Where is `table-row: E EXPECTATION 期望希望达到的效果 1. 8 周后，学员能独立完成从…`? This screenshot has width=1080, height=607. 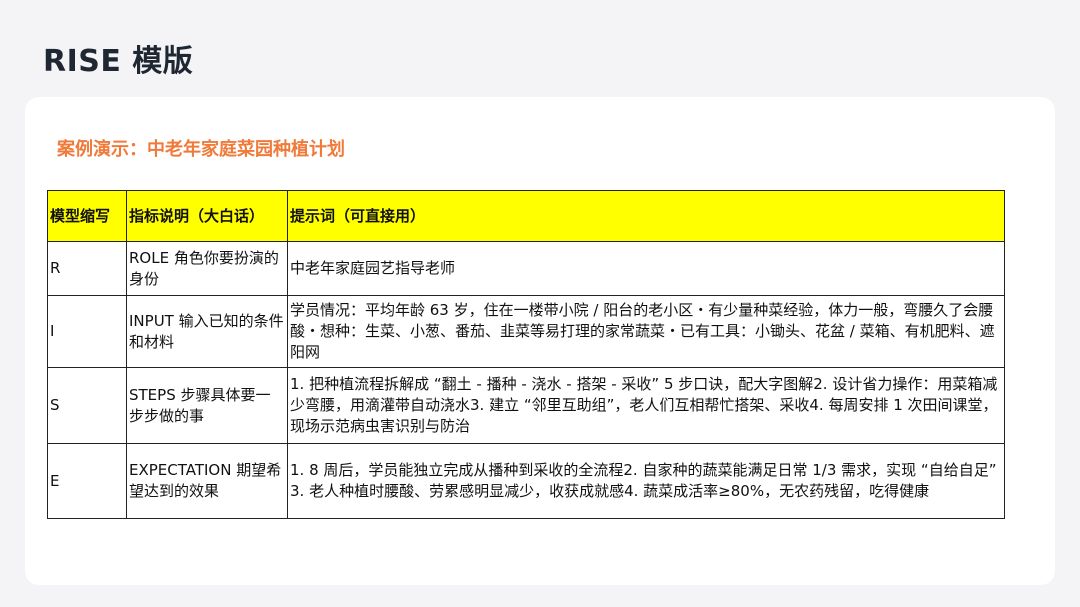 table-row: E EXPECTATION 期望希望达到的效果 1. 8 周后，学员能独立完成从… is located at coordinates (526, 481).